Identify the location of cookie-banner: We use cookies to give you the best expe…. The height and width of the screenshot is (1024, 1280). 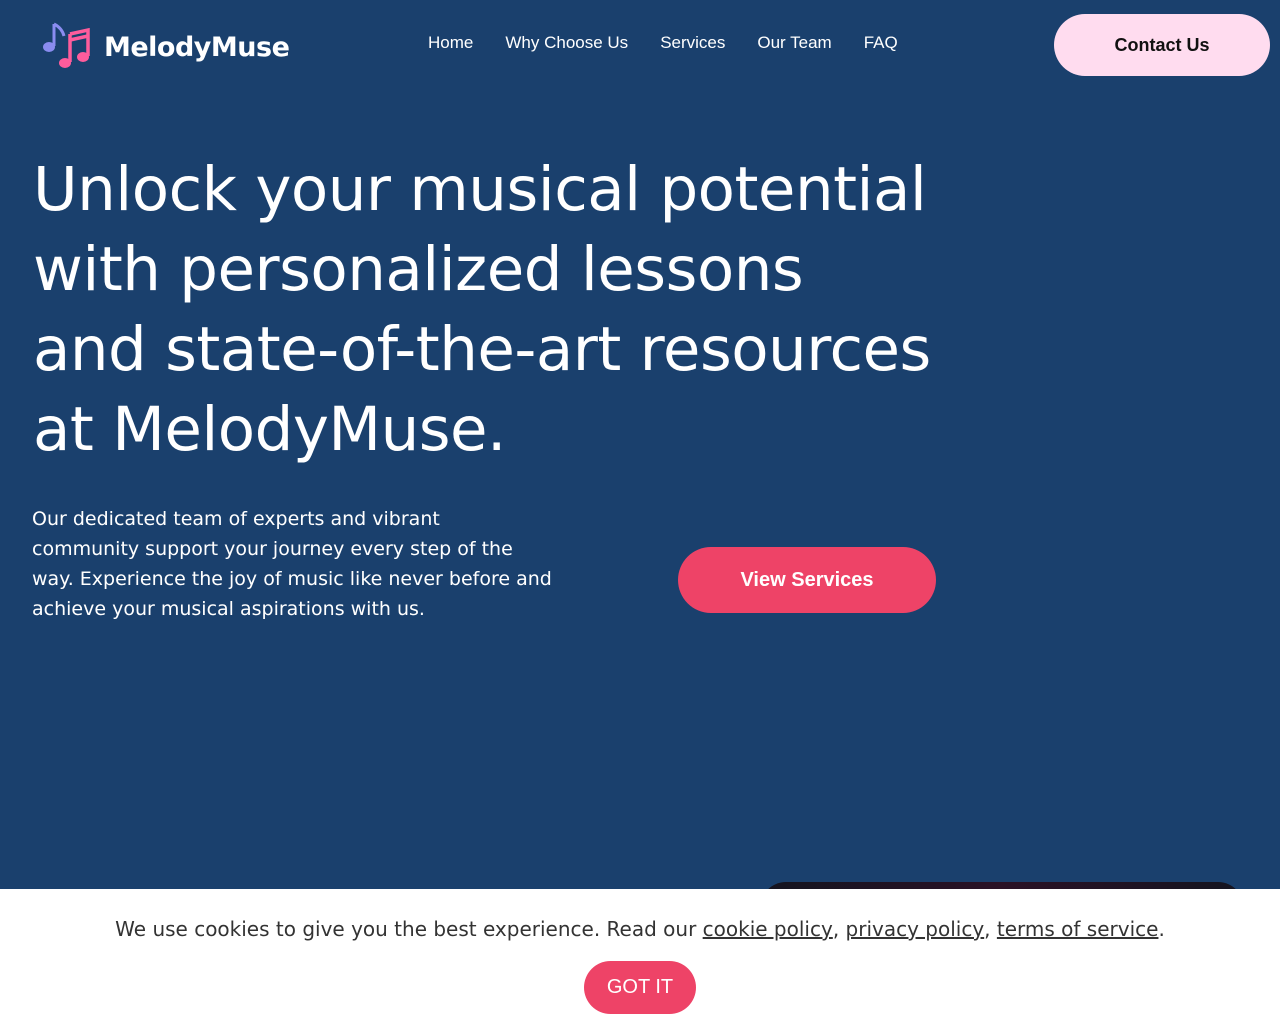
(640, 956).